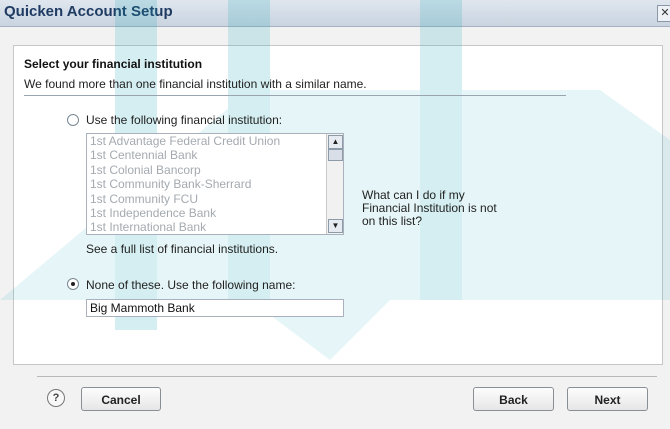 The height and width of the screenshot is (429, 670). What do you see at coordinates (334, 184) in the screenshot?
I see `list-scrollbar: ▲ ▼` at bounding box center [334, 184].